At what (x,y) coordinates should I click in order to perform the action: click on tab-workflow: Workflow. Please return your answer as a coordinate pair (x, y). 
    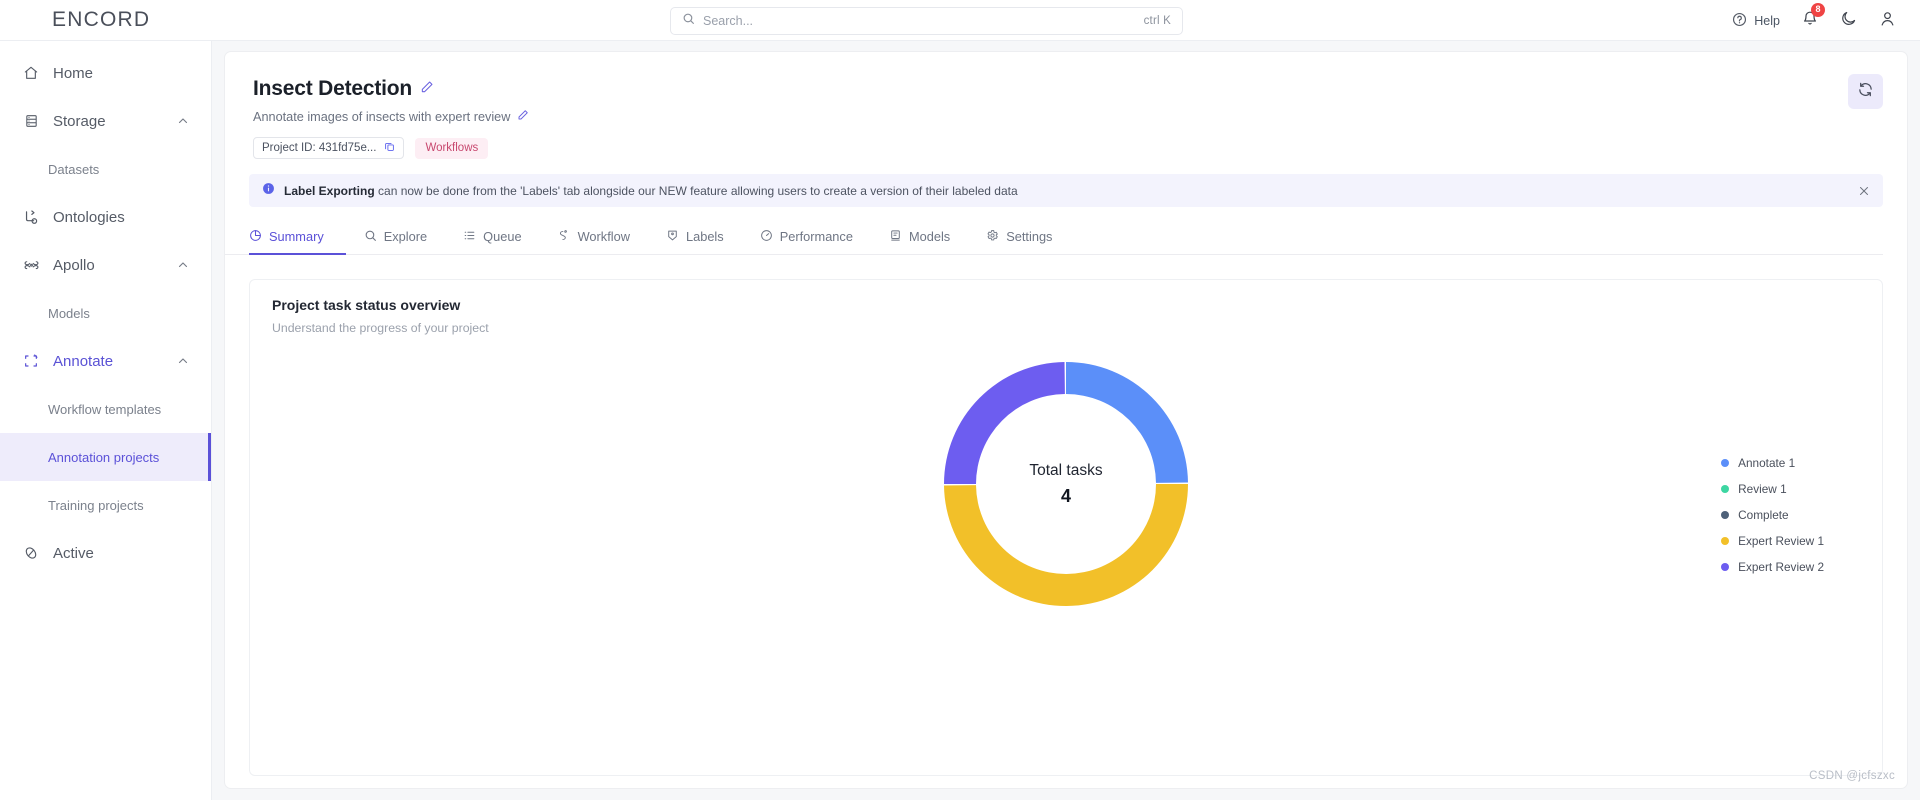
    Looking at the image, I should click on (594, 236).